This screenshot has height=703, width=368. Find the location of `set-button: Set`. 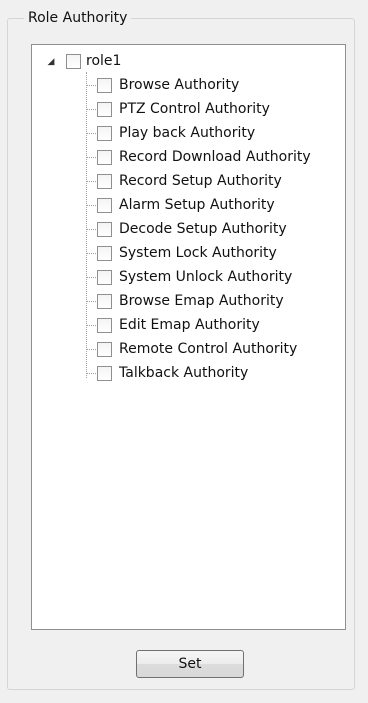

set-button: Set is located at coordinates (190, 664).